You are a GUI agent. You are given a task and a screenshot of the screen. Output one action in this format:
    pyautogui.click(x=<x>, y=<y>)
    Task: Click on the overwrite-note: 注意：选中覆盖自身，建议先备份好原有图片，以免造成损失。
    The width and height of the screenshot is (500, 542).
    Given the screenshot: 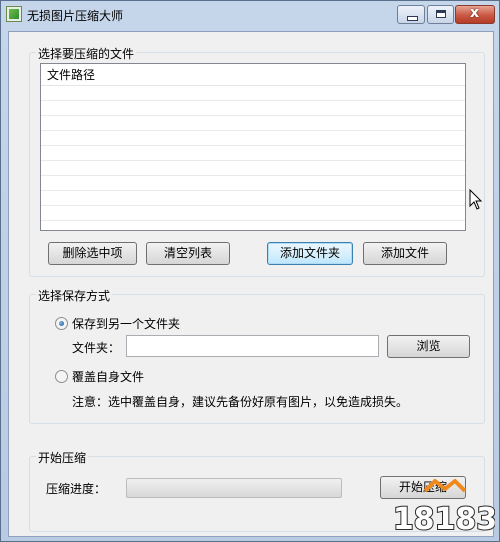 What is the action you would take?
    pyautogui.click(x=240, y=402)
    